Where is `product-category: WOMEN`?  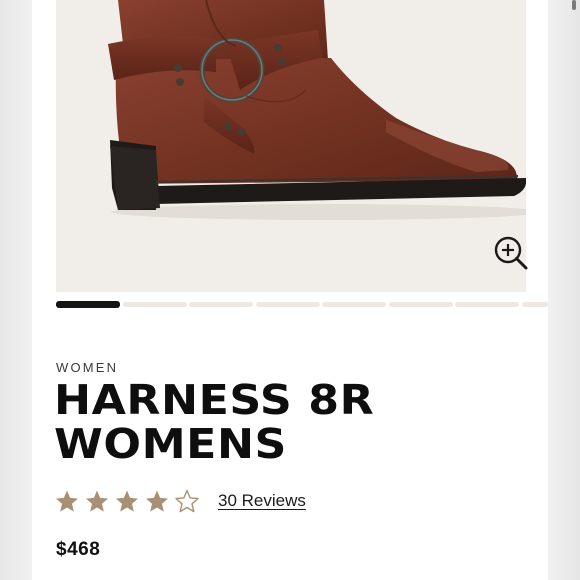 product-category: WOMEN is located at coordinates (87, 367).